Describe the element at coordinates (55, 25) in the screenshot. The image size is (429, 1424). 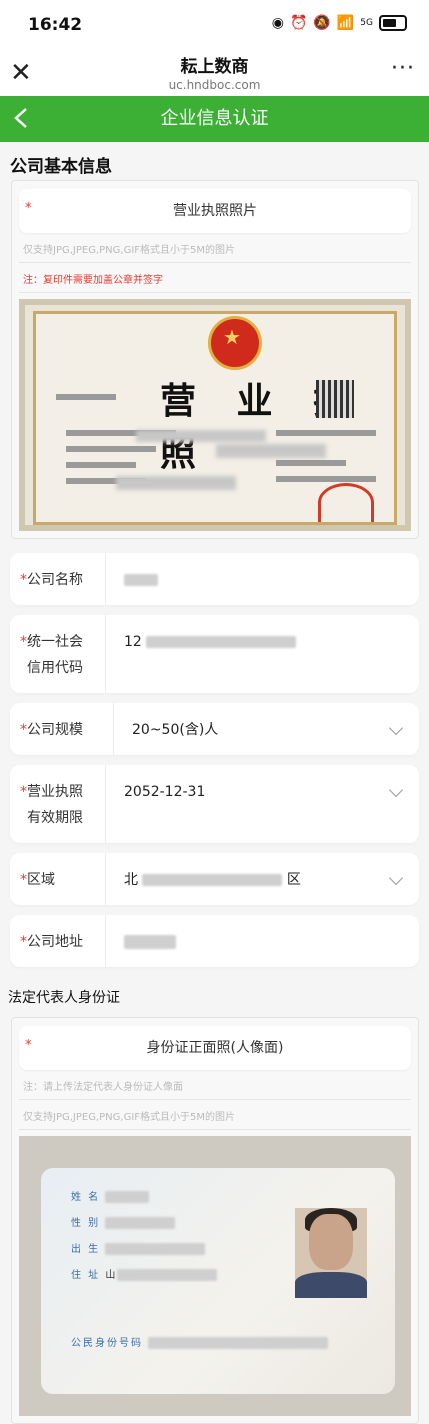
I see `status-time: 16:42` at that location.